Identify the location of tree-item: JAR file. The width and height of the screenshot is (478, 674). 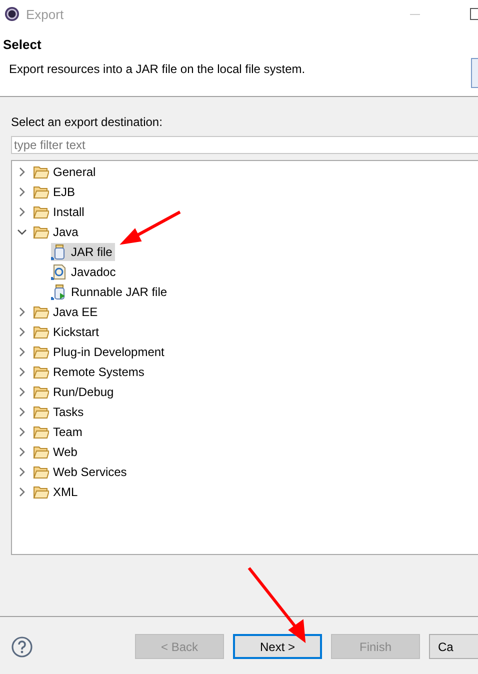
(83, 252).